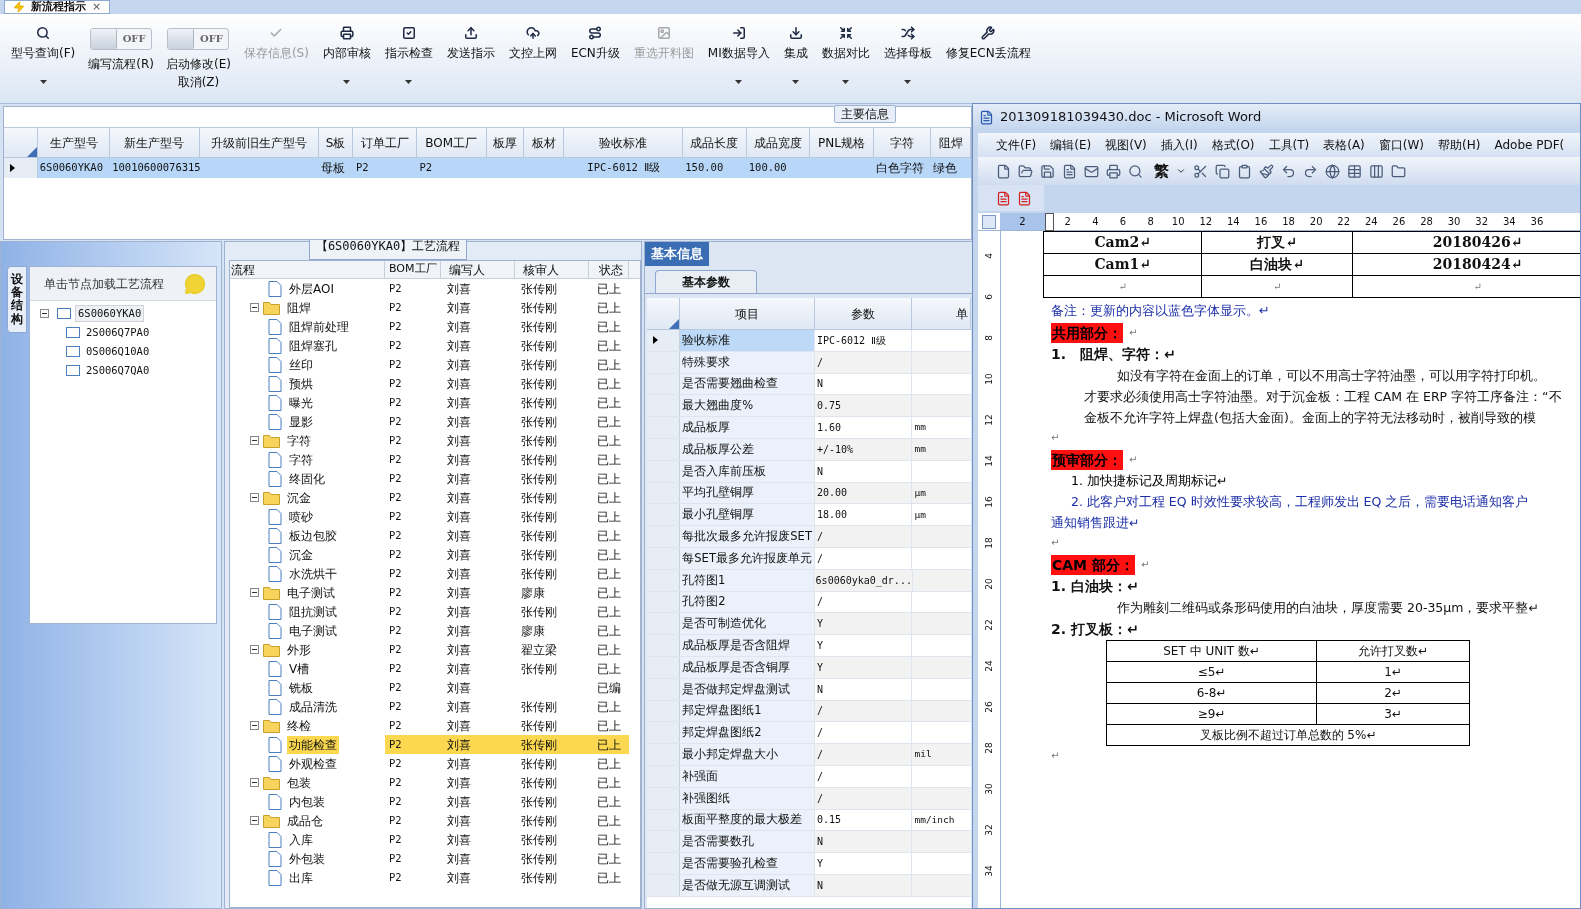  What do you see at coordinates (809, 602) in the screenshot?
I see `property-row: 孔符图2 /` at bounding box center [809, 602].